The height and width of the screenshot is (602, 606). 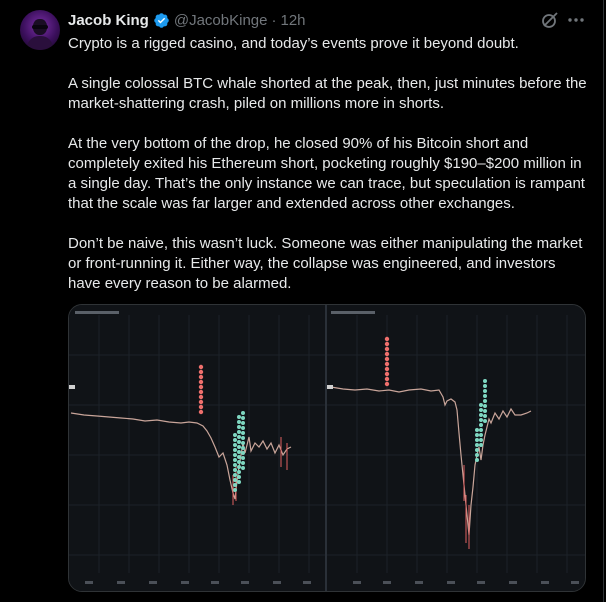 What do you see at coordinates (40, 27) in the screenshot?
I see `avatar-glasses` at bounding box center [40, 27].